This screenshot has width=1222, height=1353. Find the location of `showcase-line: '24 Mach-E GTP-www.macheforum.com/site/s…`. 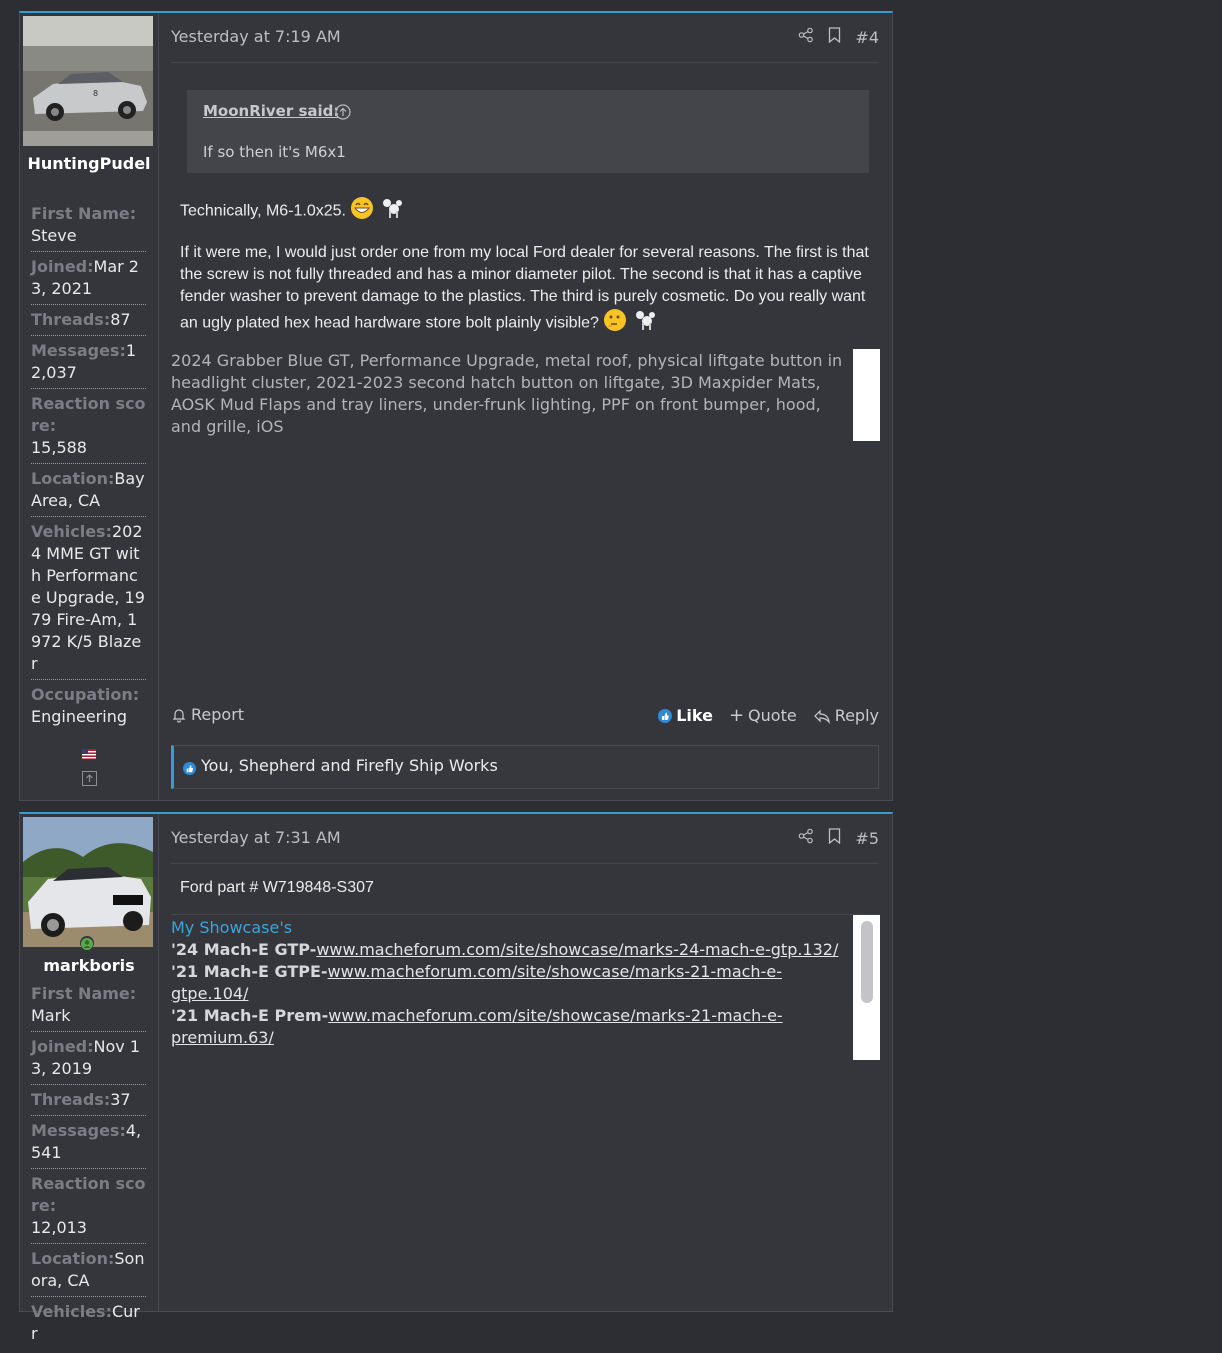

showcase-line: '24 Mach-E GTP-www.macheforum.com/site/s… is located at coordinates (505, 949).